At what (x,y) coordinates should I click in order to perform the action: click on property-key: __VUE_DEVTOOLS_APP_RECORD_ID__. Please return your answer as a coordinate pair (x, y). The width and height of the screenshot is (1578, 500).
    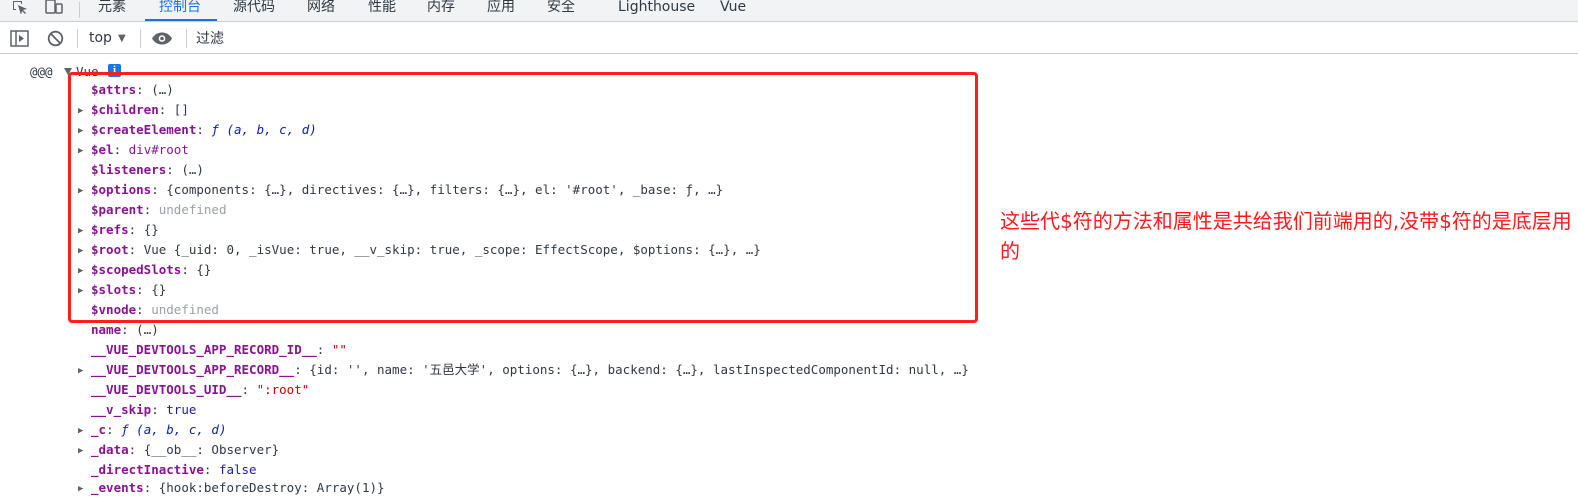
    Looking at the image, I should click on (204, 349).